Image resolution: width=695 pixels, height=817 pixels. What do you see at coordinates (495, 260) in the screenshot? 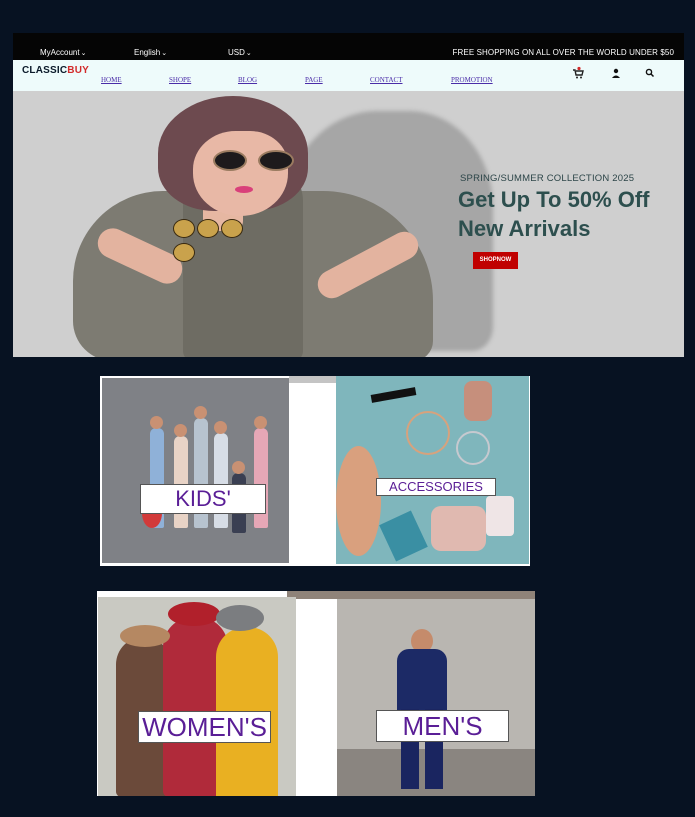
I see `shop-now-button: SHOPNOW` at bounding box center [495, 260].